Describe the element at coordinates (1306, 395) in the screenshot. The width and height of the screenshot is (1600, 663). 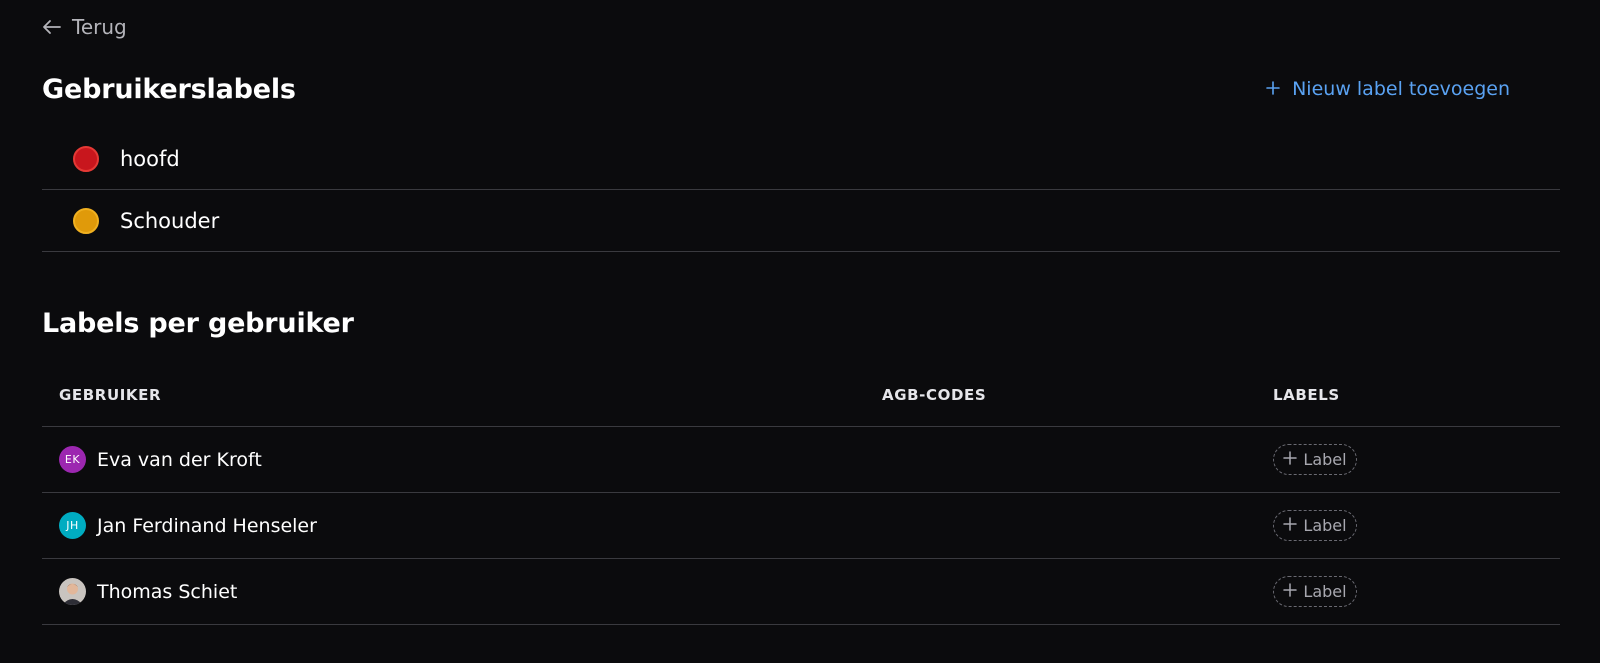
I see `column-header-labels: LABELS` at that location.